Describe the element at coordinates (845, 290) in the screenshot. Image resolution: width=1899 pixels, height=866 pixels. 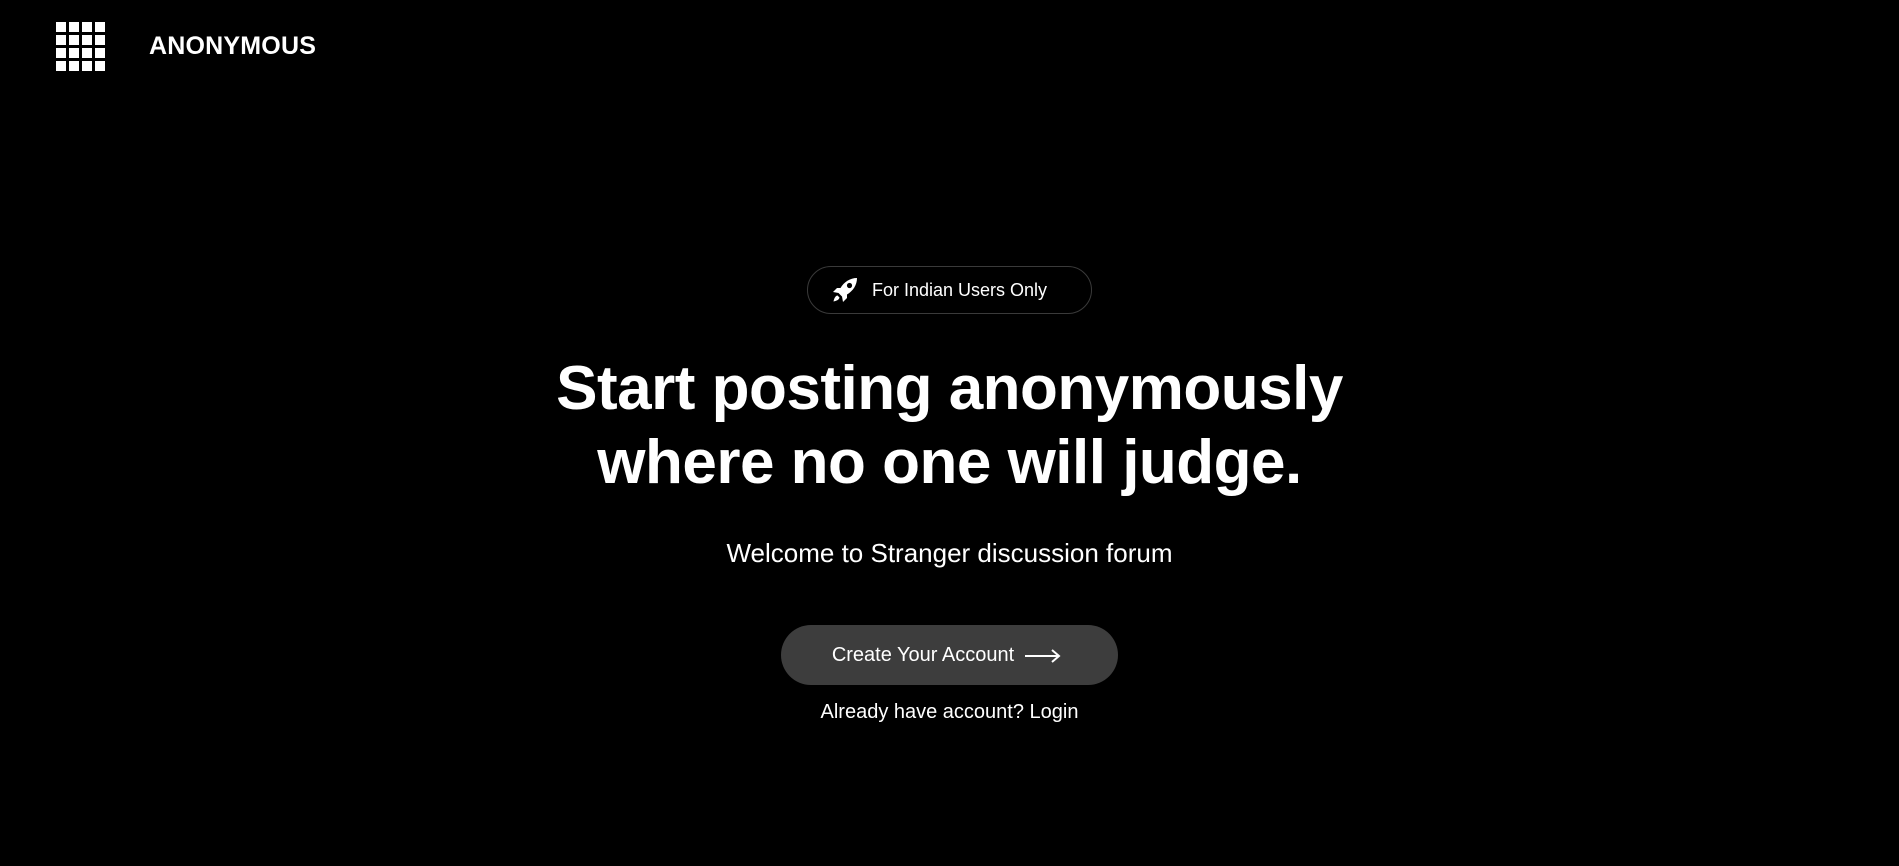
I see `rocket-icon` at that location.